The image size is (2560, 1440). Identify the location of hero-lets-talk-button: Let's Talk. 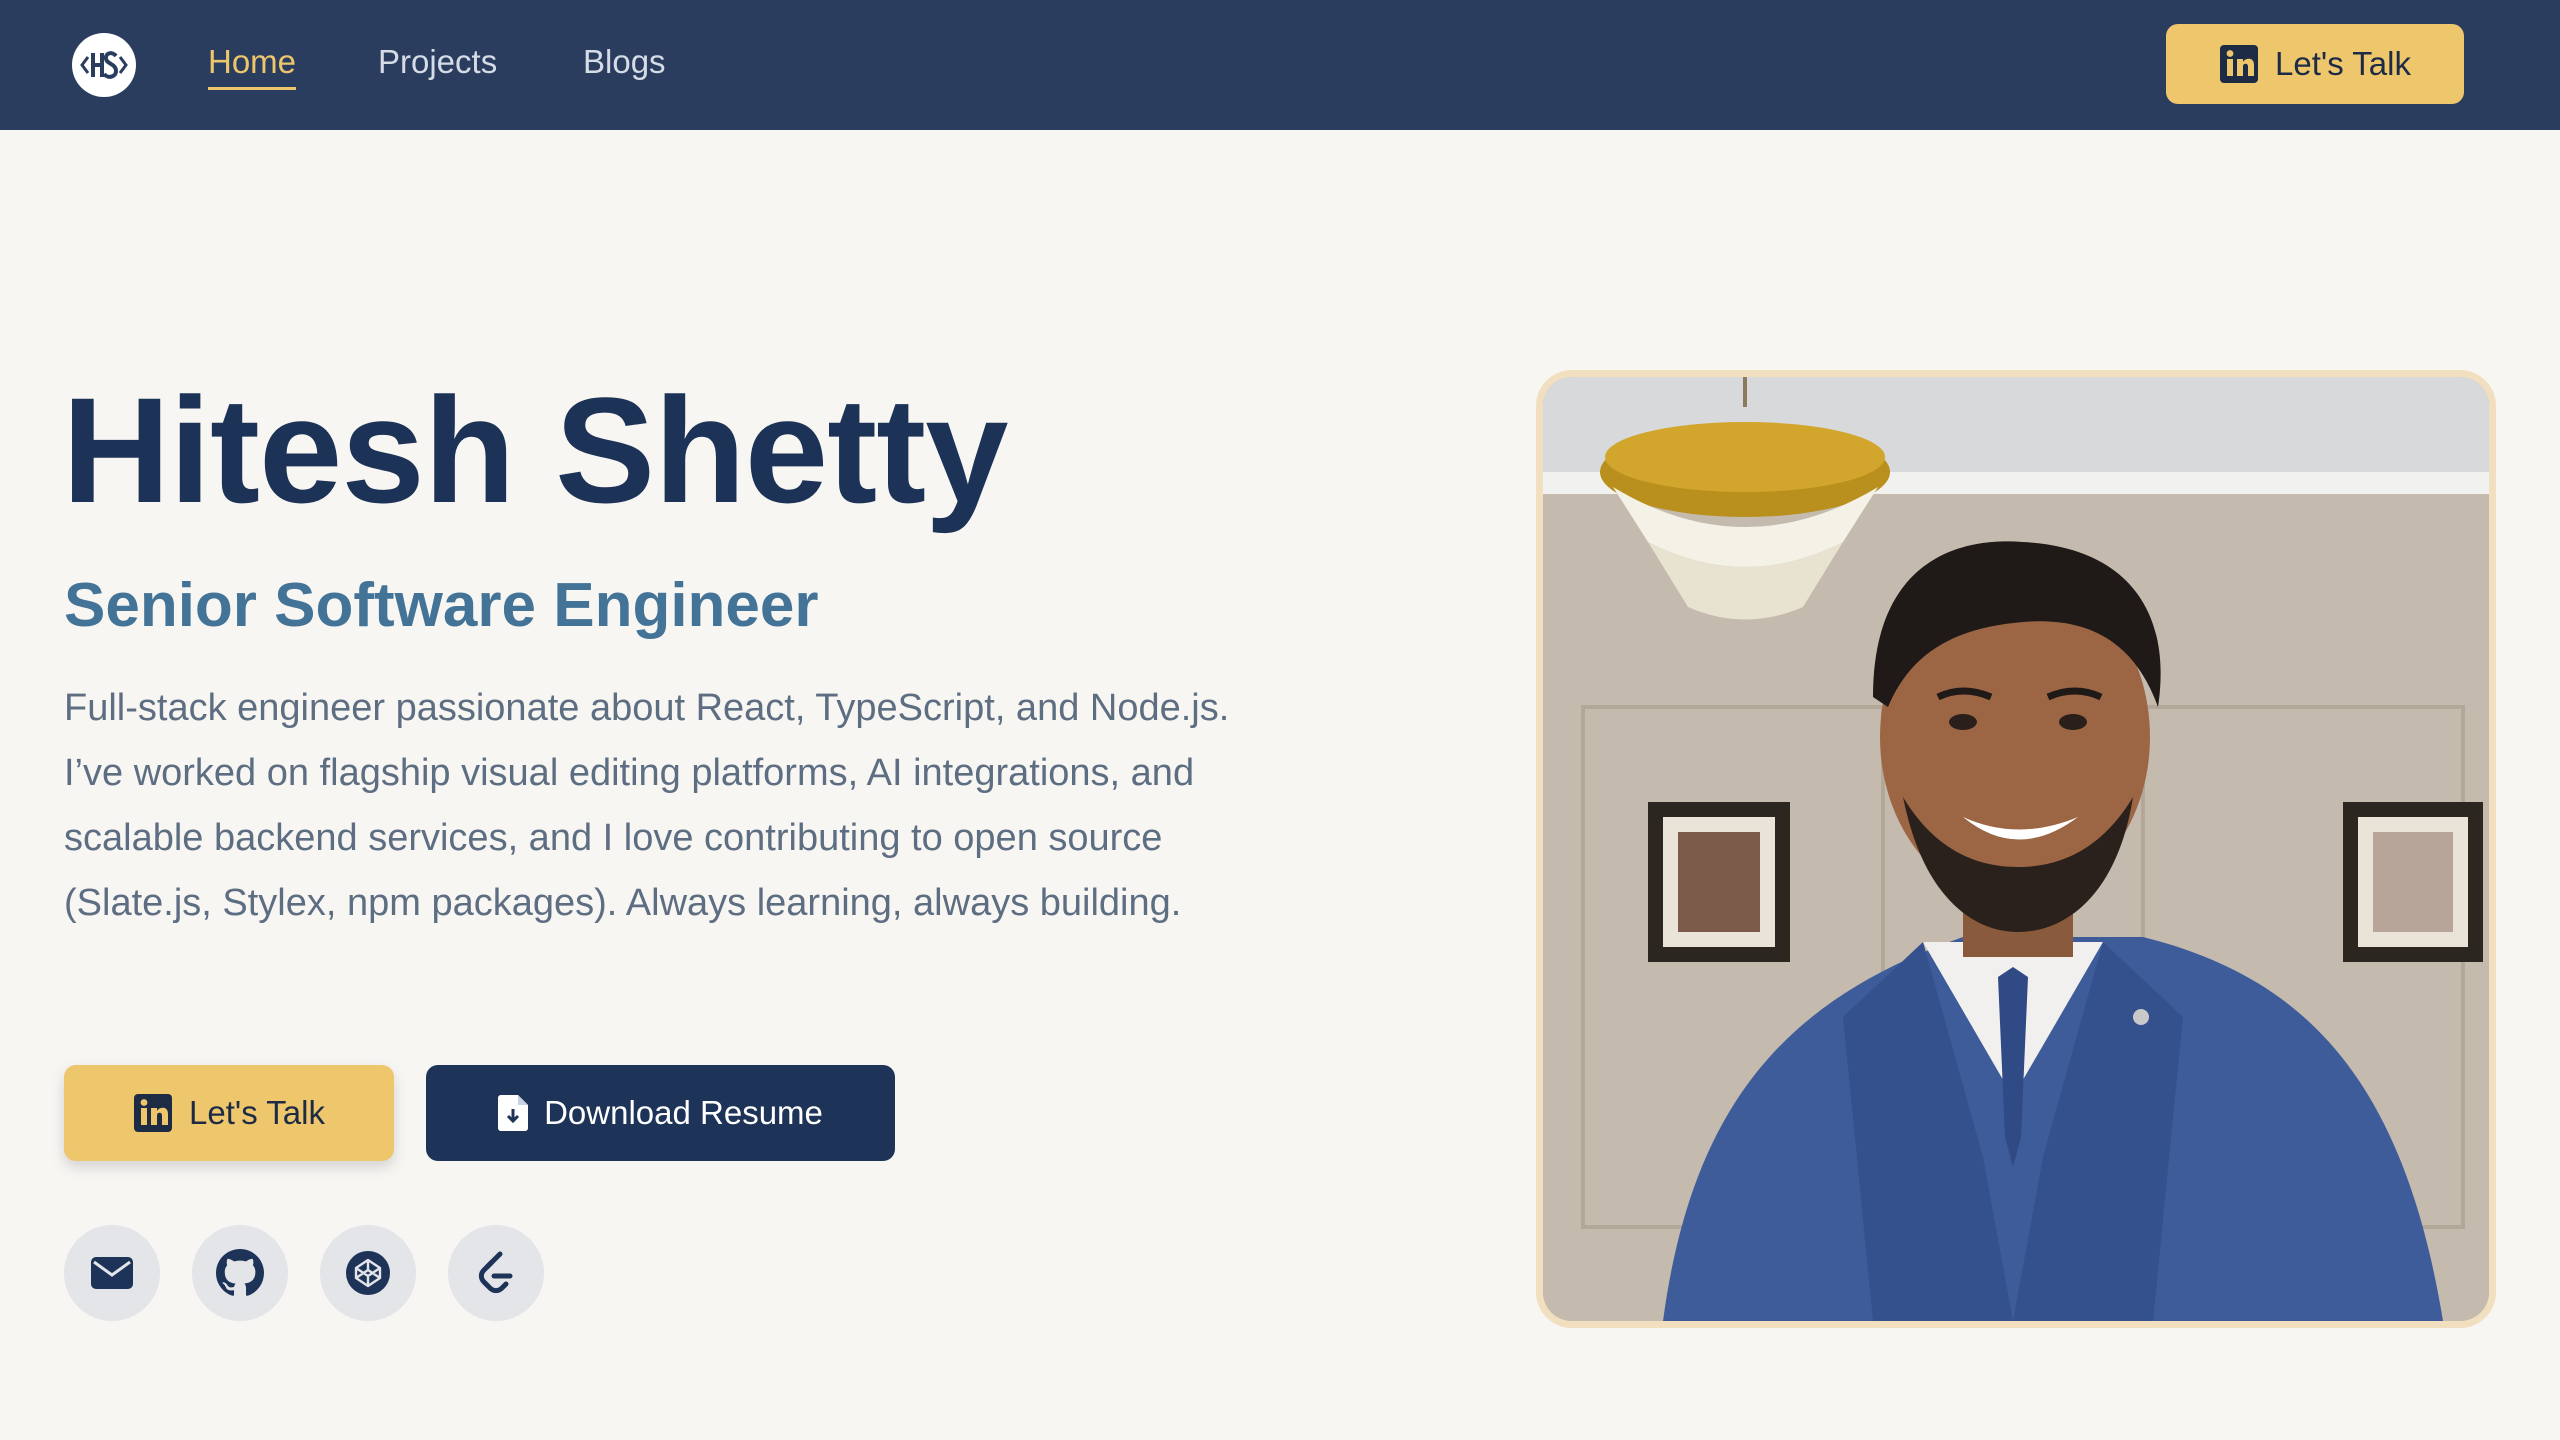
(229, 1113).